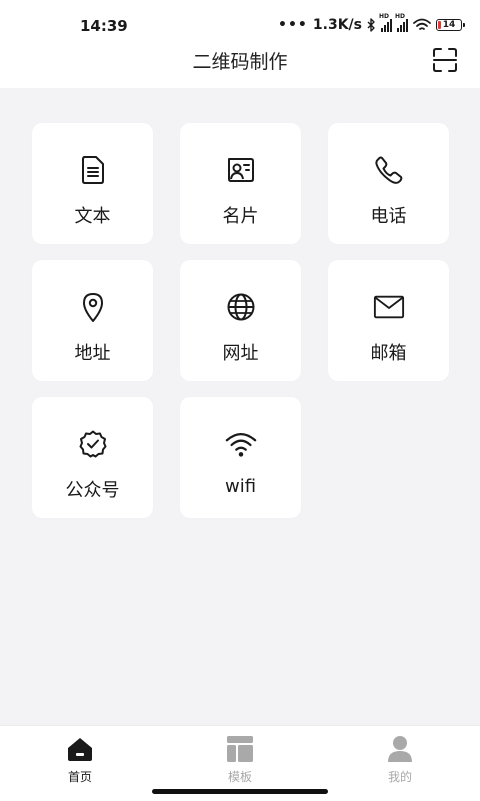 Image resolution: width=480 pixels, height=801 pixels. What do you see at coordinates (239, 777) in the screenshot?
I see `tab-label: 模板` at bounding box center [239, 777].